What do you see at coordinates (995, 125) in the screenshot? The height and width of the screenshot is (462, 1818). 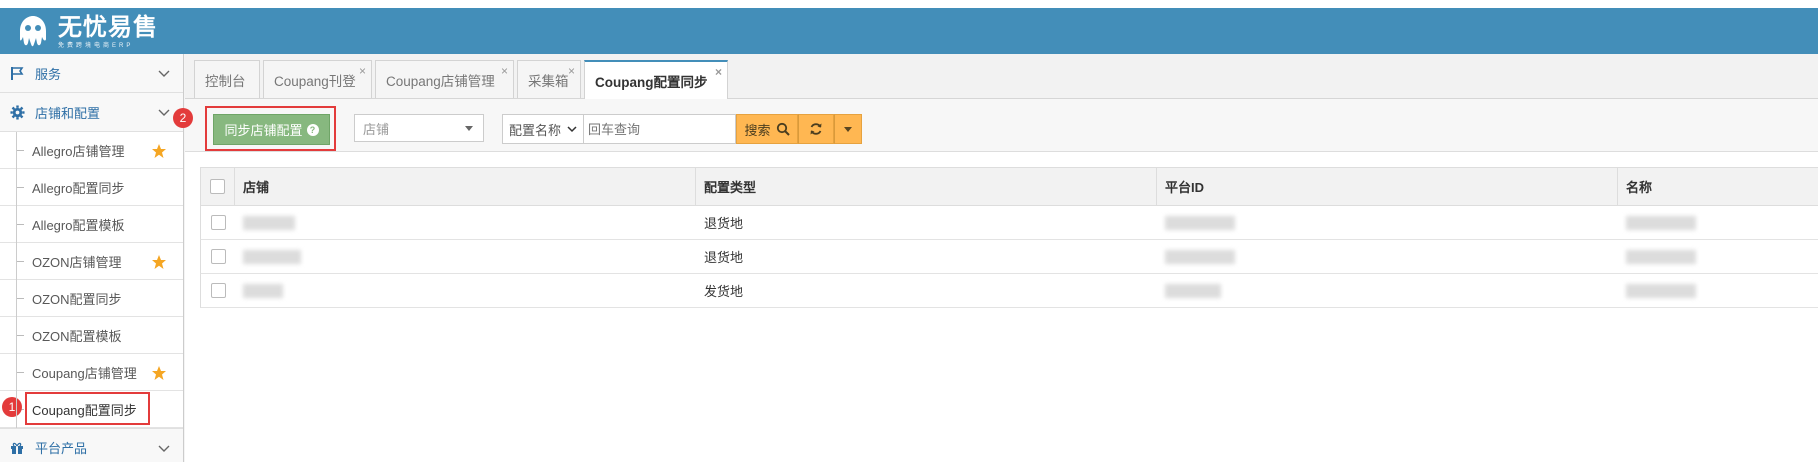 I see `toolbar: 2 同步店铺配置 ? 店铺 配置名称 搜索` at bounding box center [995, 125].